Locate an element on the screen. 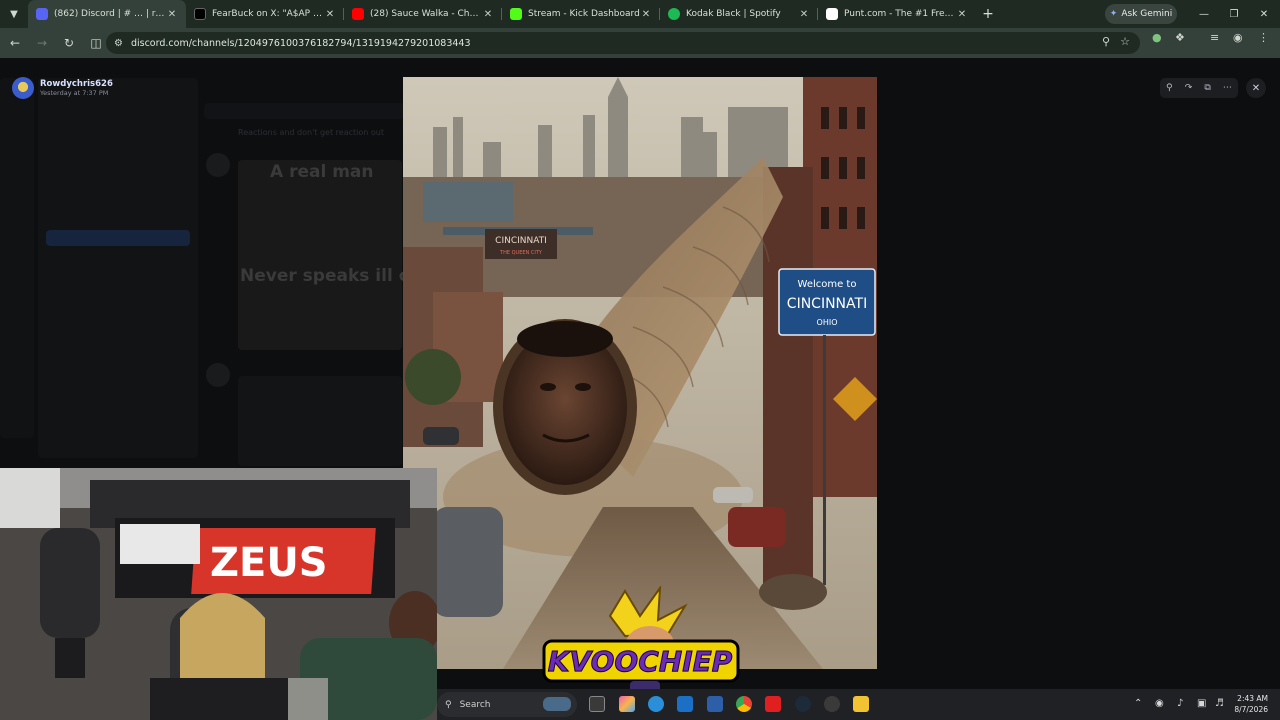 This screenshot has width=1280, height=720. punt-favicon-icon is located at coordinates (832, 14).